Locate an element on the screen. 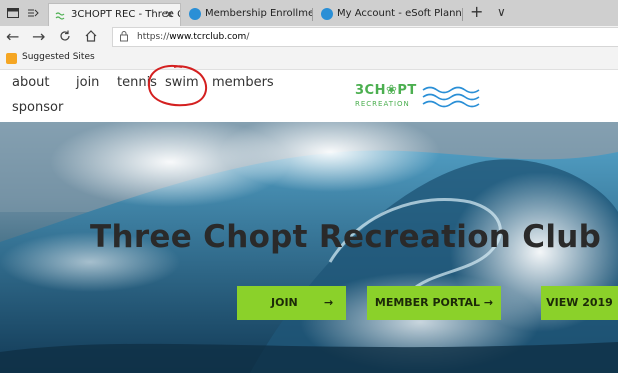 The image size is (618, 373). suggested-sites-icon is located at coordinates (11, 58).